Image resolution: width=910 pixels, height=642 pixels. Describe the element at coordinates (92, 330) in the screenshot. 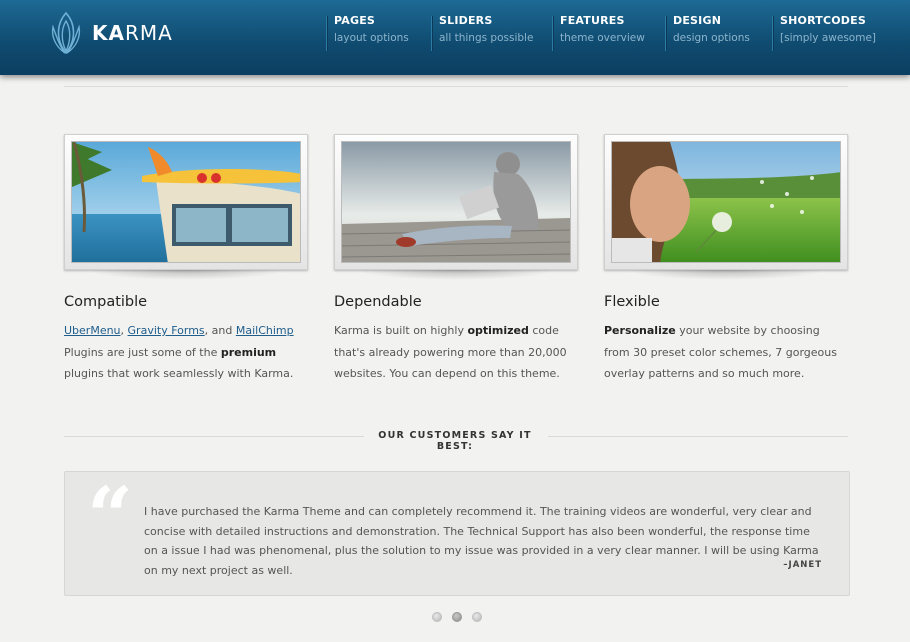

I see `ubermenu-link: UberMenu` at that location.